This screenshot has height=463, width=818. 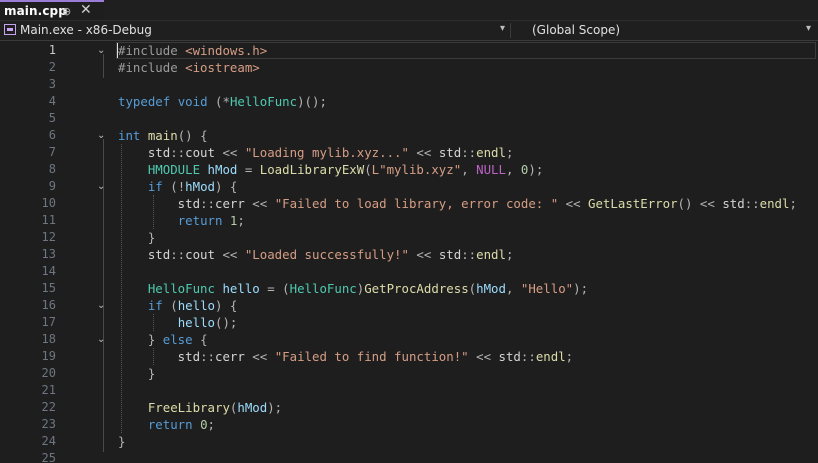 I want to click on project-dropdown: Main.exe - x86-Debug ▾, so click(x=256, y=31).